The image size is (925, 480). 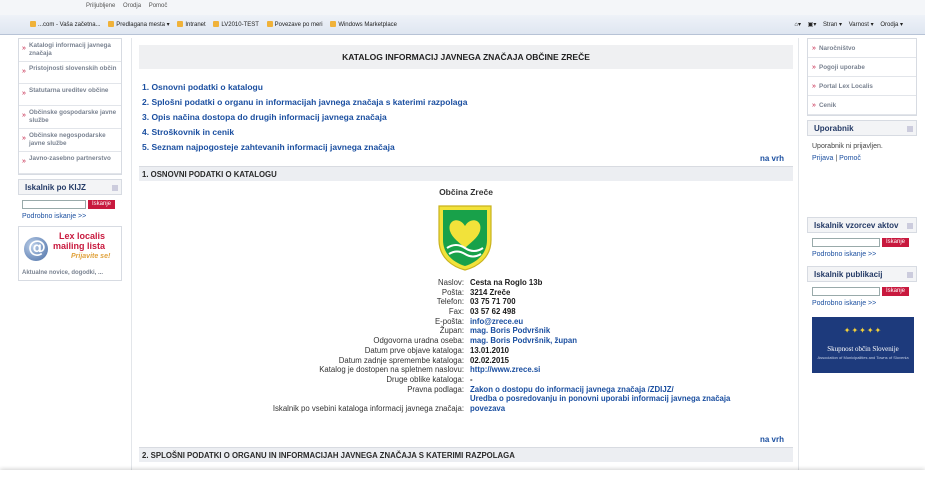 What do you see at coordinates (772, 158) in the screenshot?
I see `to-top-link: na vrh` at bounding box center [772, 158].